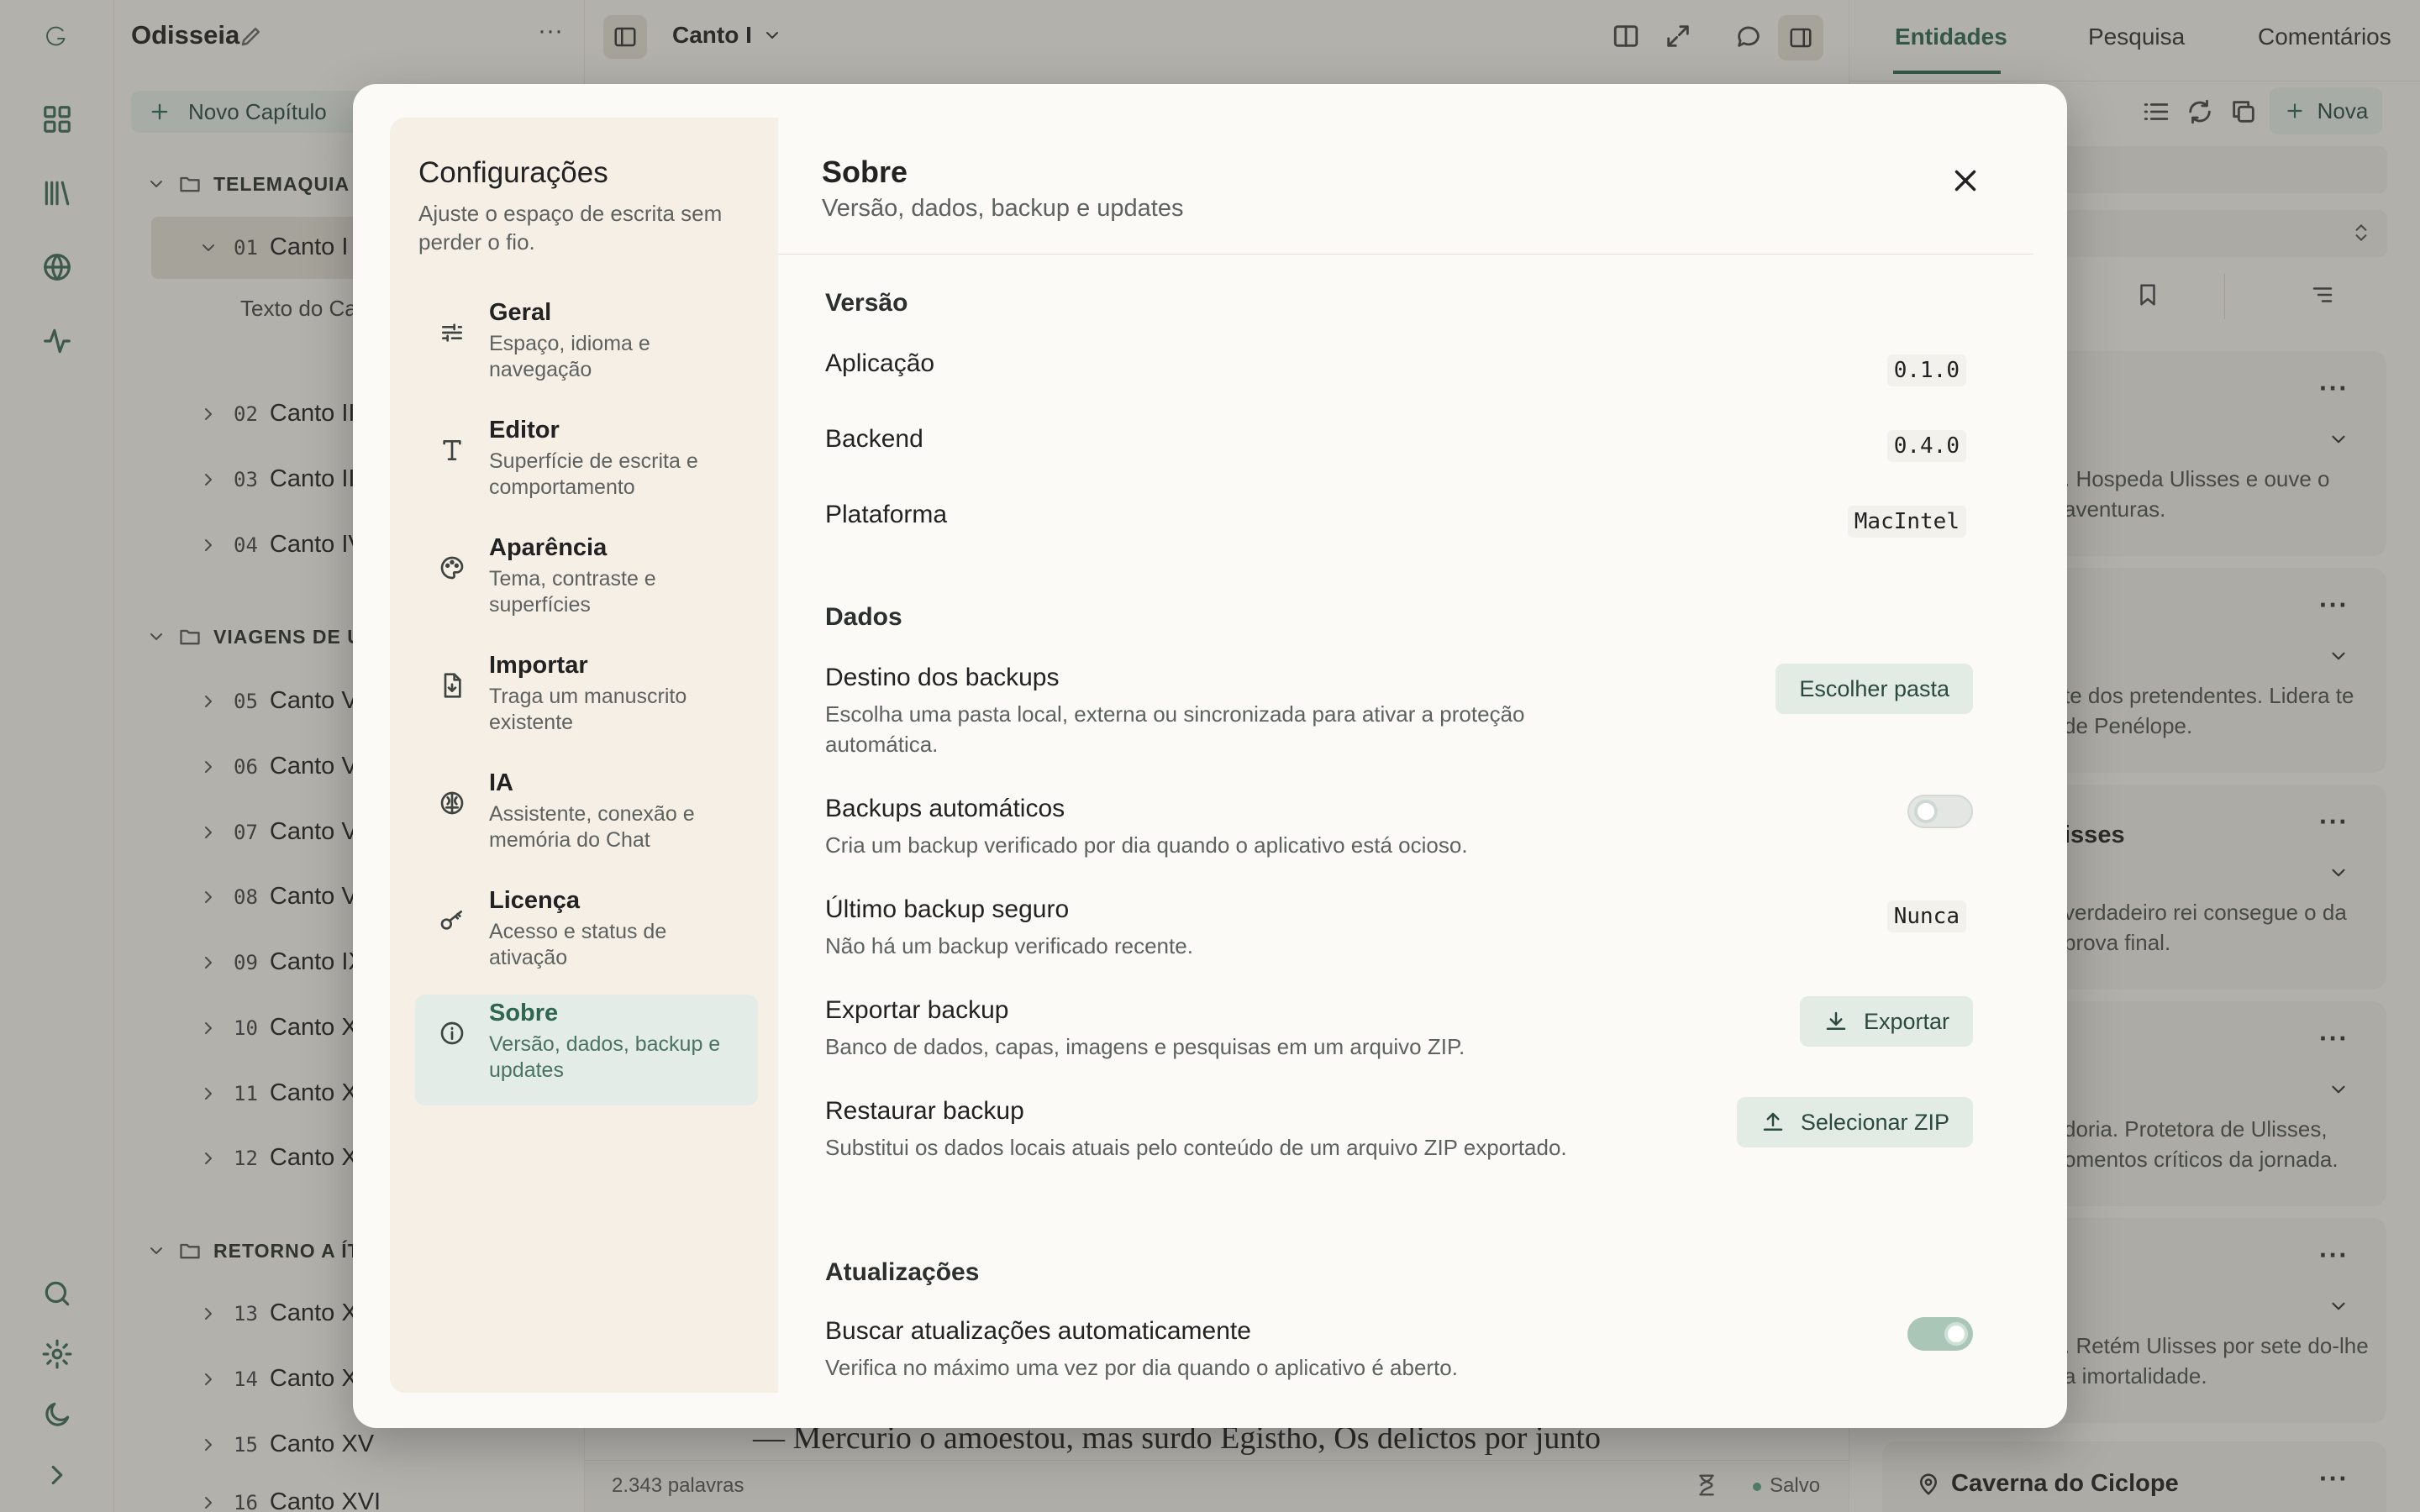 The height and width of the screenshot is (1512, 2420). I want to click on last-backup-value: Nunca, so click(1926, 916).